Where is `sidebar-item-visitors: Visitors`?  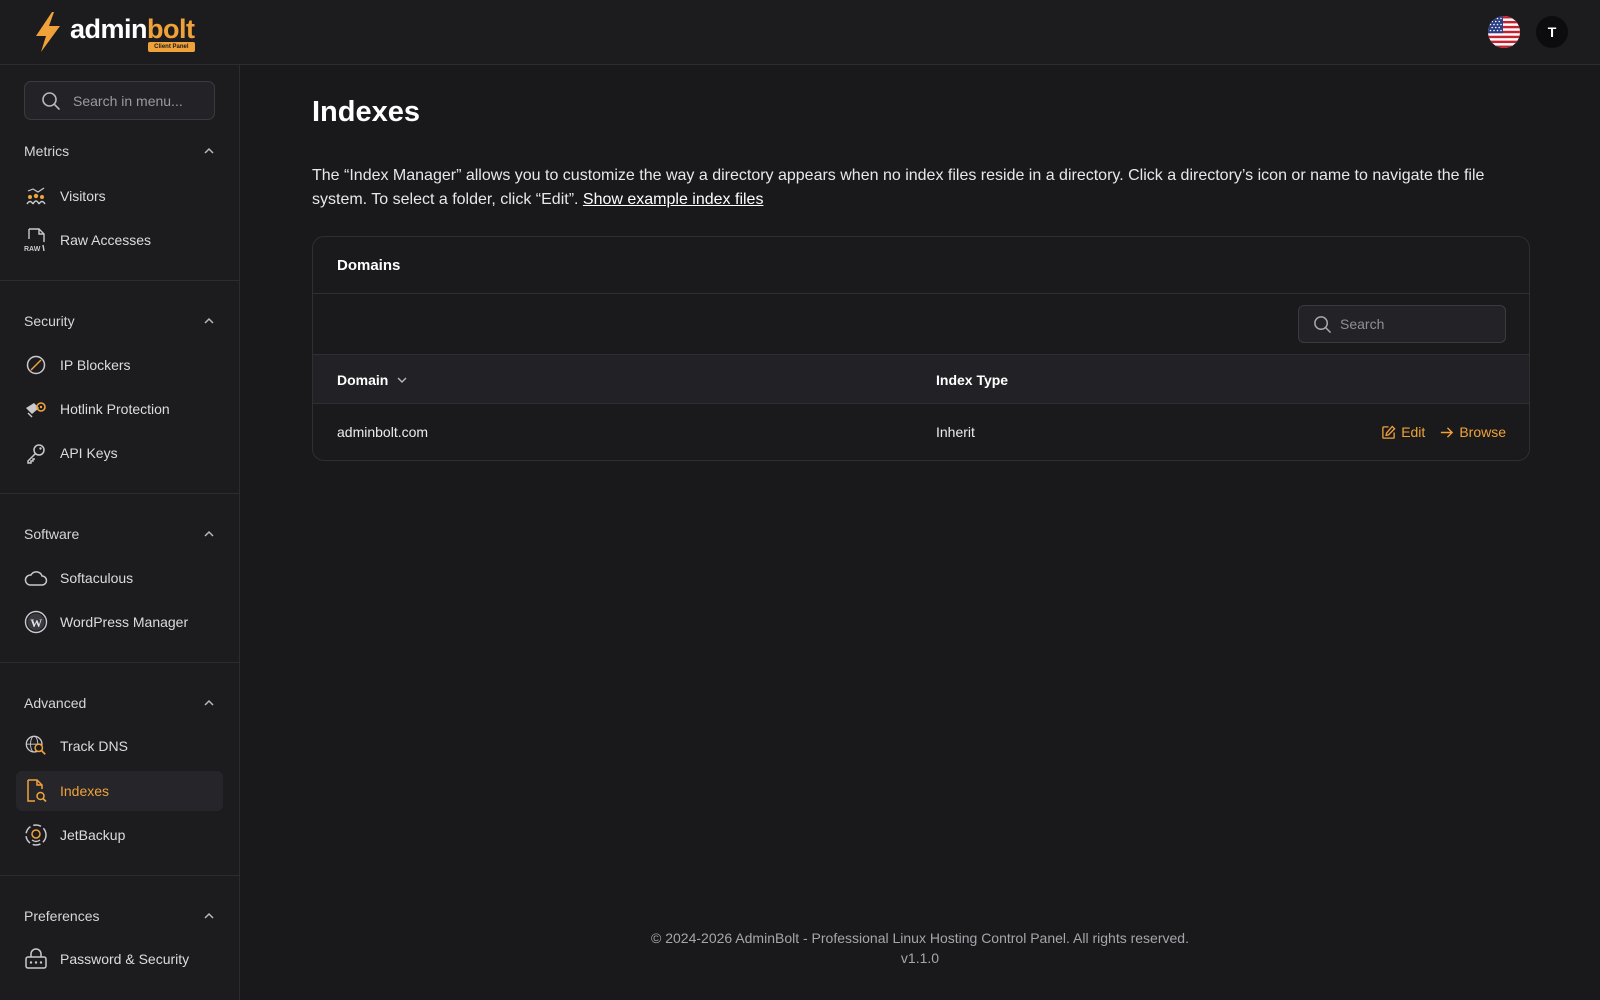
sidebar-item-visitors: Visitors is located at coordinates (119, 196).